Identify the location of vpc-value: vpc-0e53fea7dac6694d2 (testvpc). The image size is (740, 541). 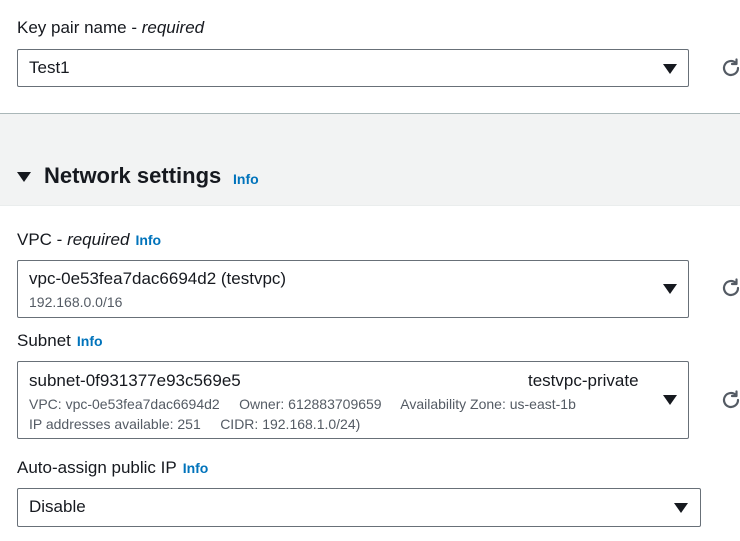
(158, 278).